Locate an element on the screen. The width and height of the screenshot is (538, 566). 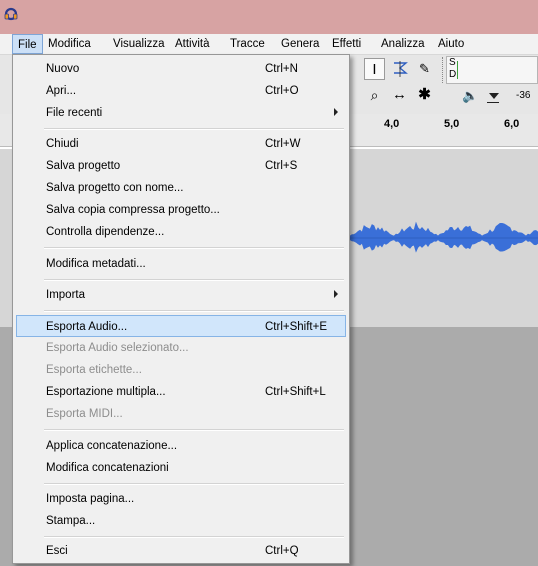
zoom-tool-icon: ⌕ is located at coordinates (374, 95).